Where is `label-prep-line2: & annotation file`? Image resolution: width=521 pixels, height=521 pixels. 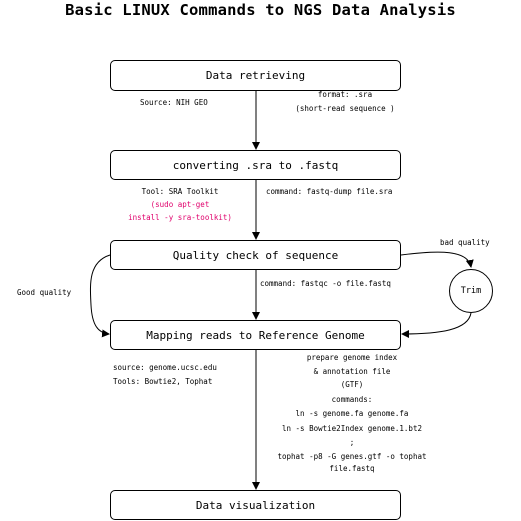 label-prep-line2: & annotation file is located at coordinates (352, 371).